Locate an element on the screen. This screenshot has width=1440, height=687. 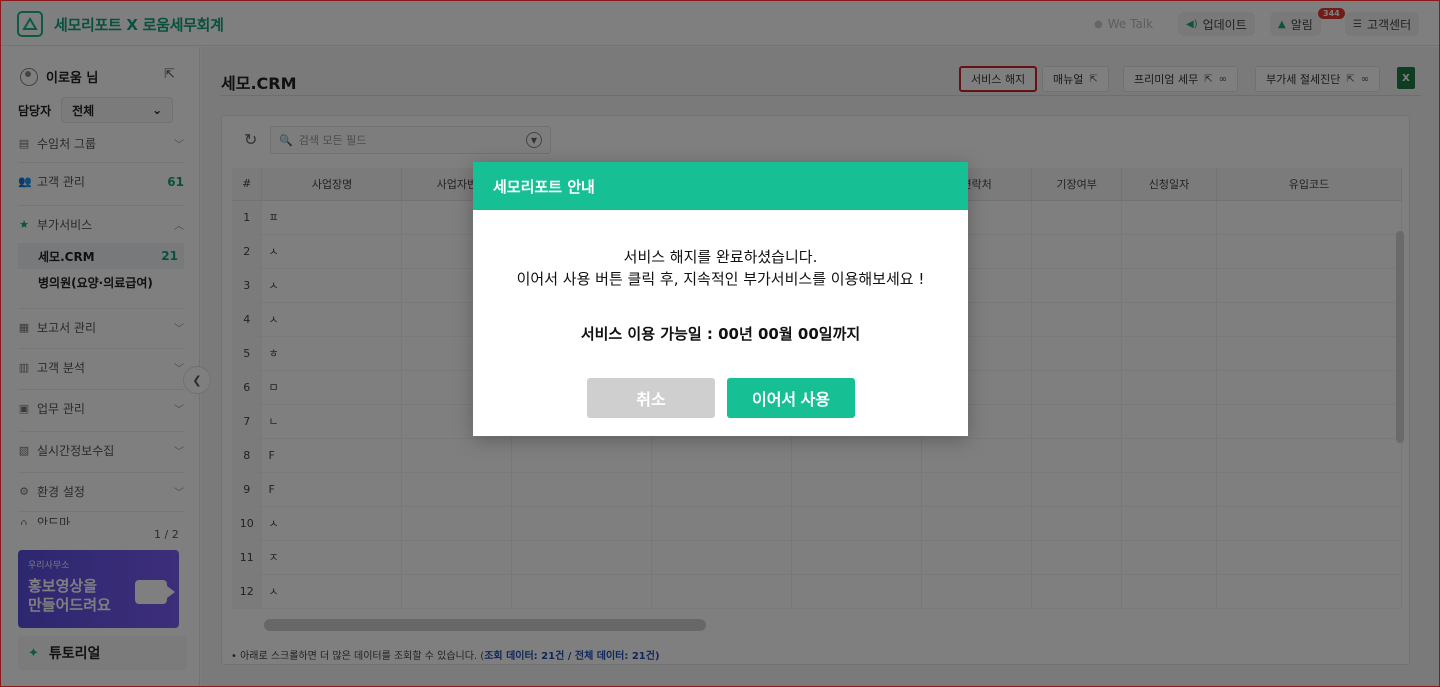
continue-use-button: 이어서 사용 is located at coordinates (791, 398).